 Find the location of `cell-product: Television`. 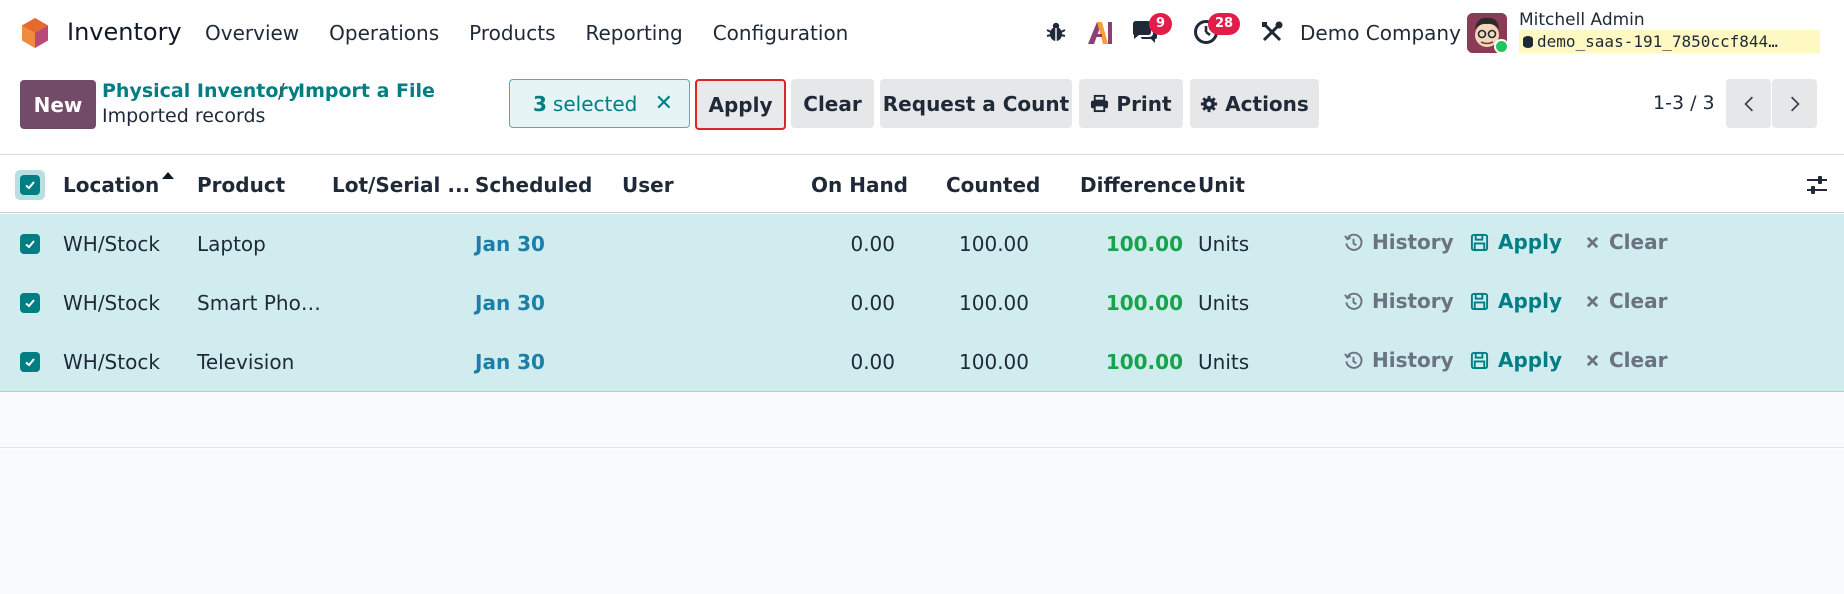

cell-product: Television is located at coordinates (245, 362).